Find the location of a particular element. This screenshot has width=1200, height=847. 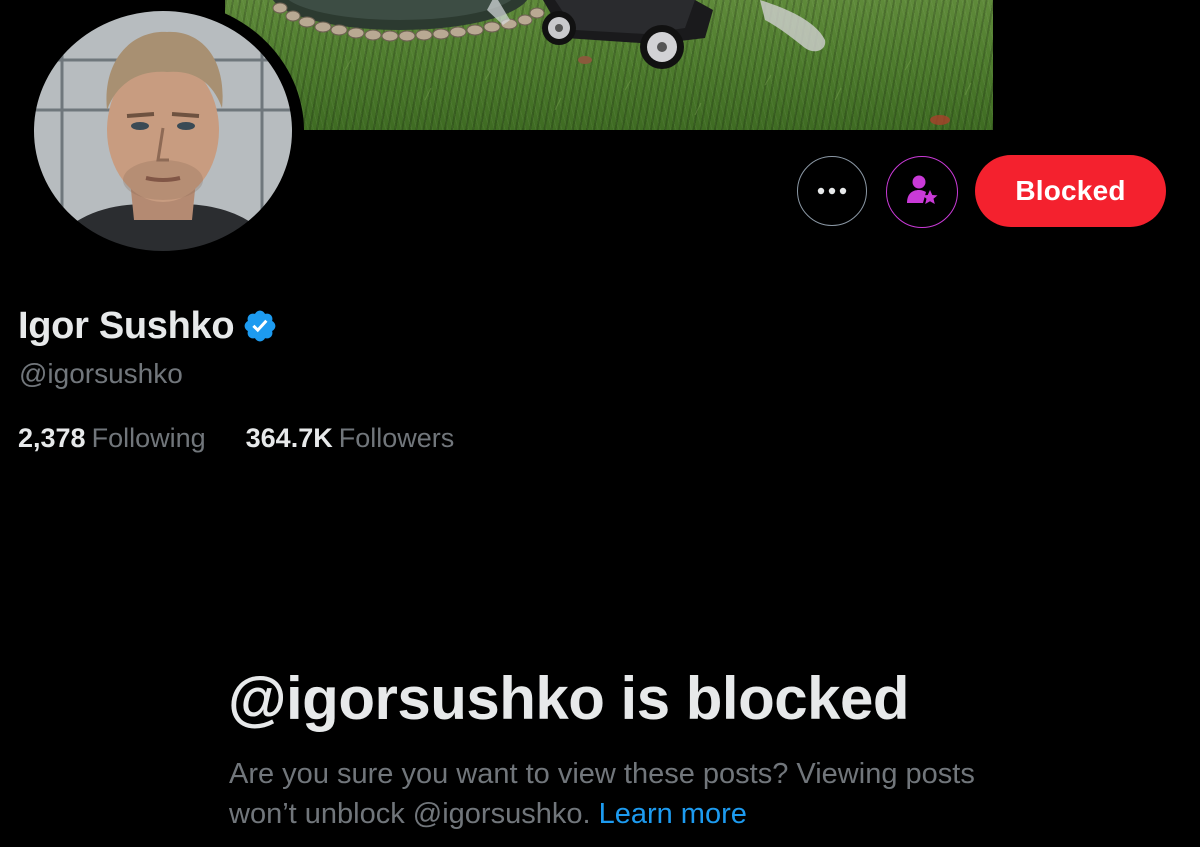

avatar is located at coordinates (163, 131).